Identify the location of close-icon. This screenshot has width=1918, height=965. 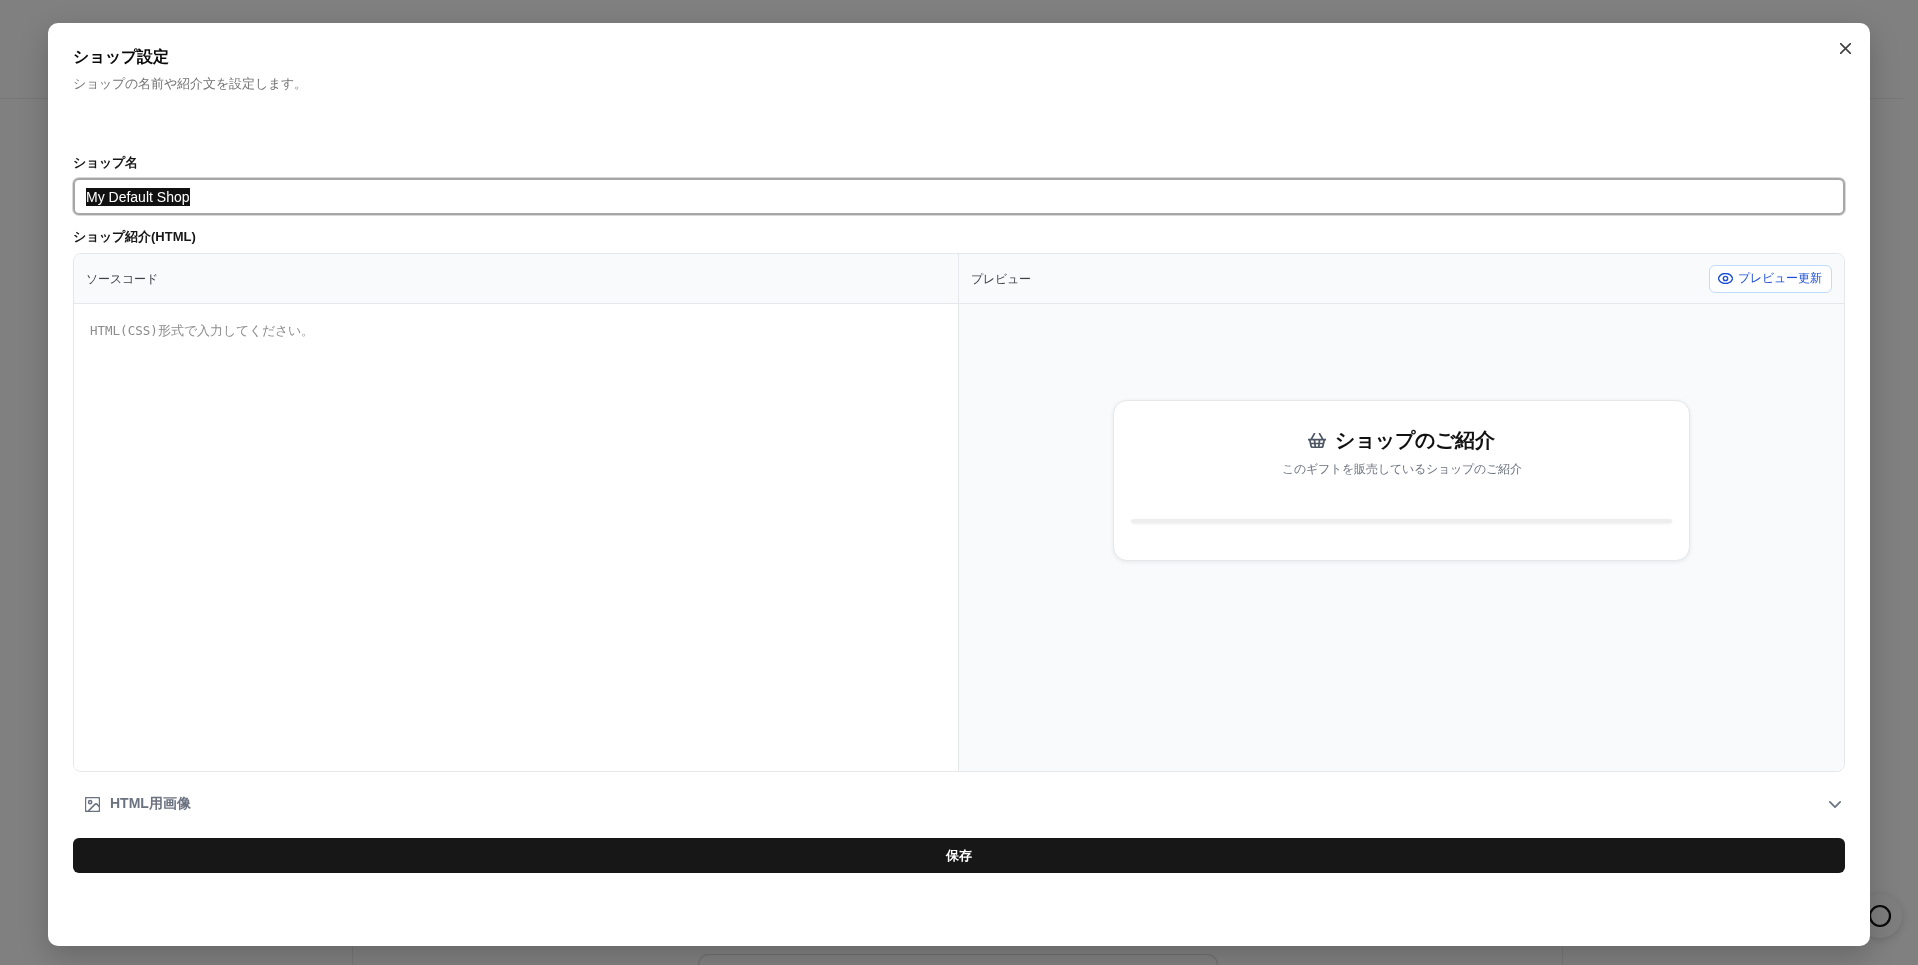
(1845, 48).